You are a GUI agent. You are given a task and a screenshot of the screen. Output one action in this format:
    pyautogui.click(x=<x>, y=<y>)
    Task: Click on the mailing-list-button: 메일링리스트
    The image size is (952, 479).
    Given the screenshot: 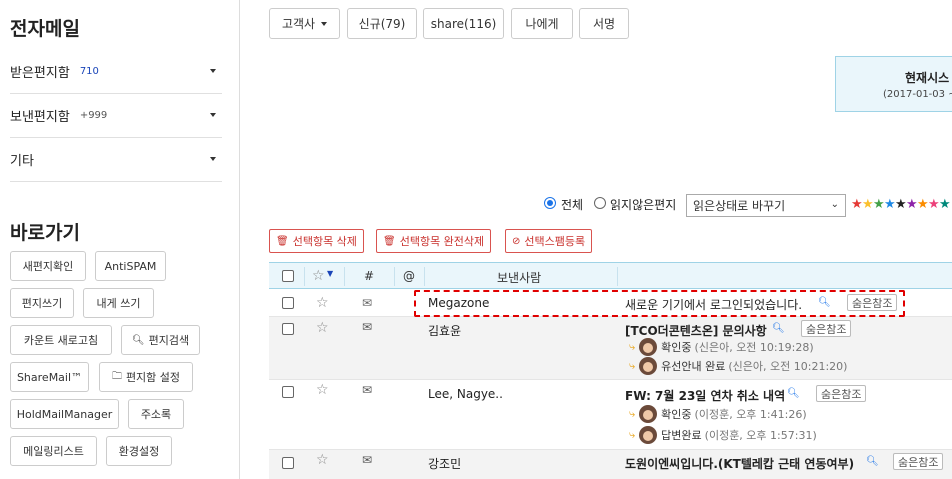 What is the action you would take?
    pyautogui.click(x=53, y=451)
    